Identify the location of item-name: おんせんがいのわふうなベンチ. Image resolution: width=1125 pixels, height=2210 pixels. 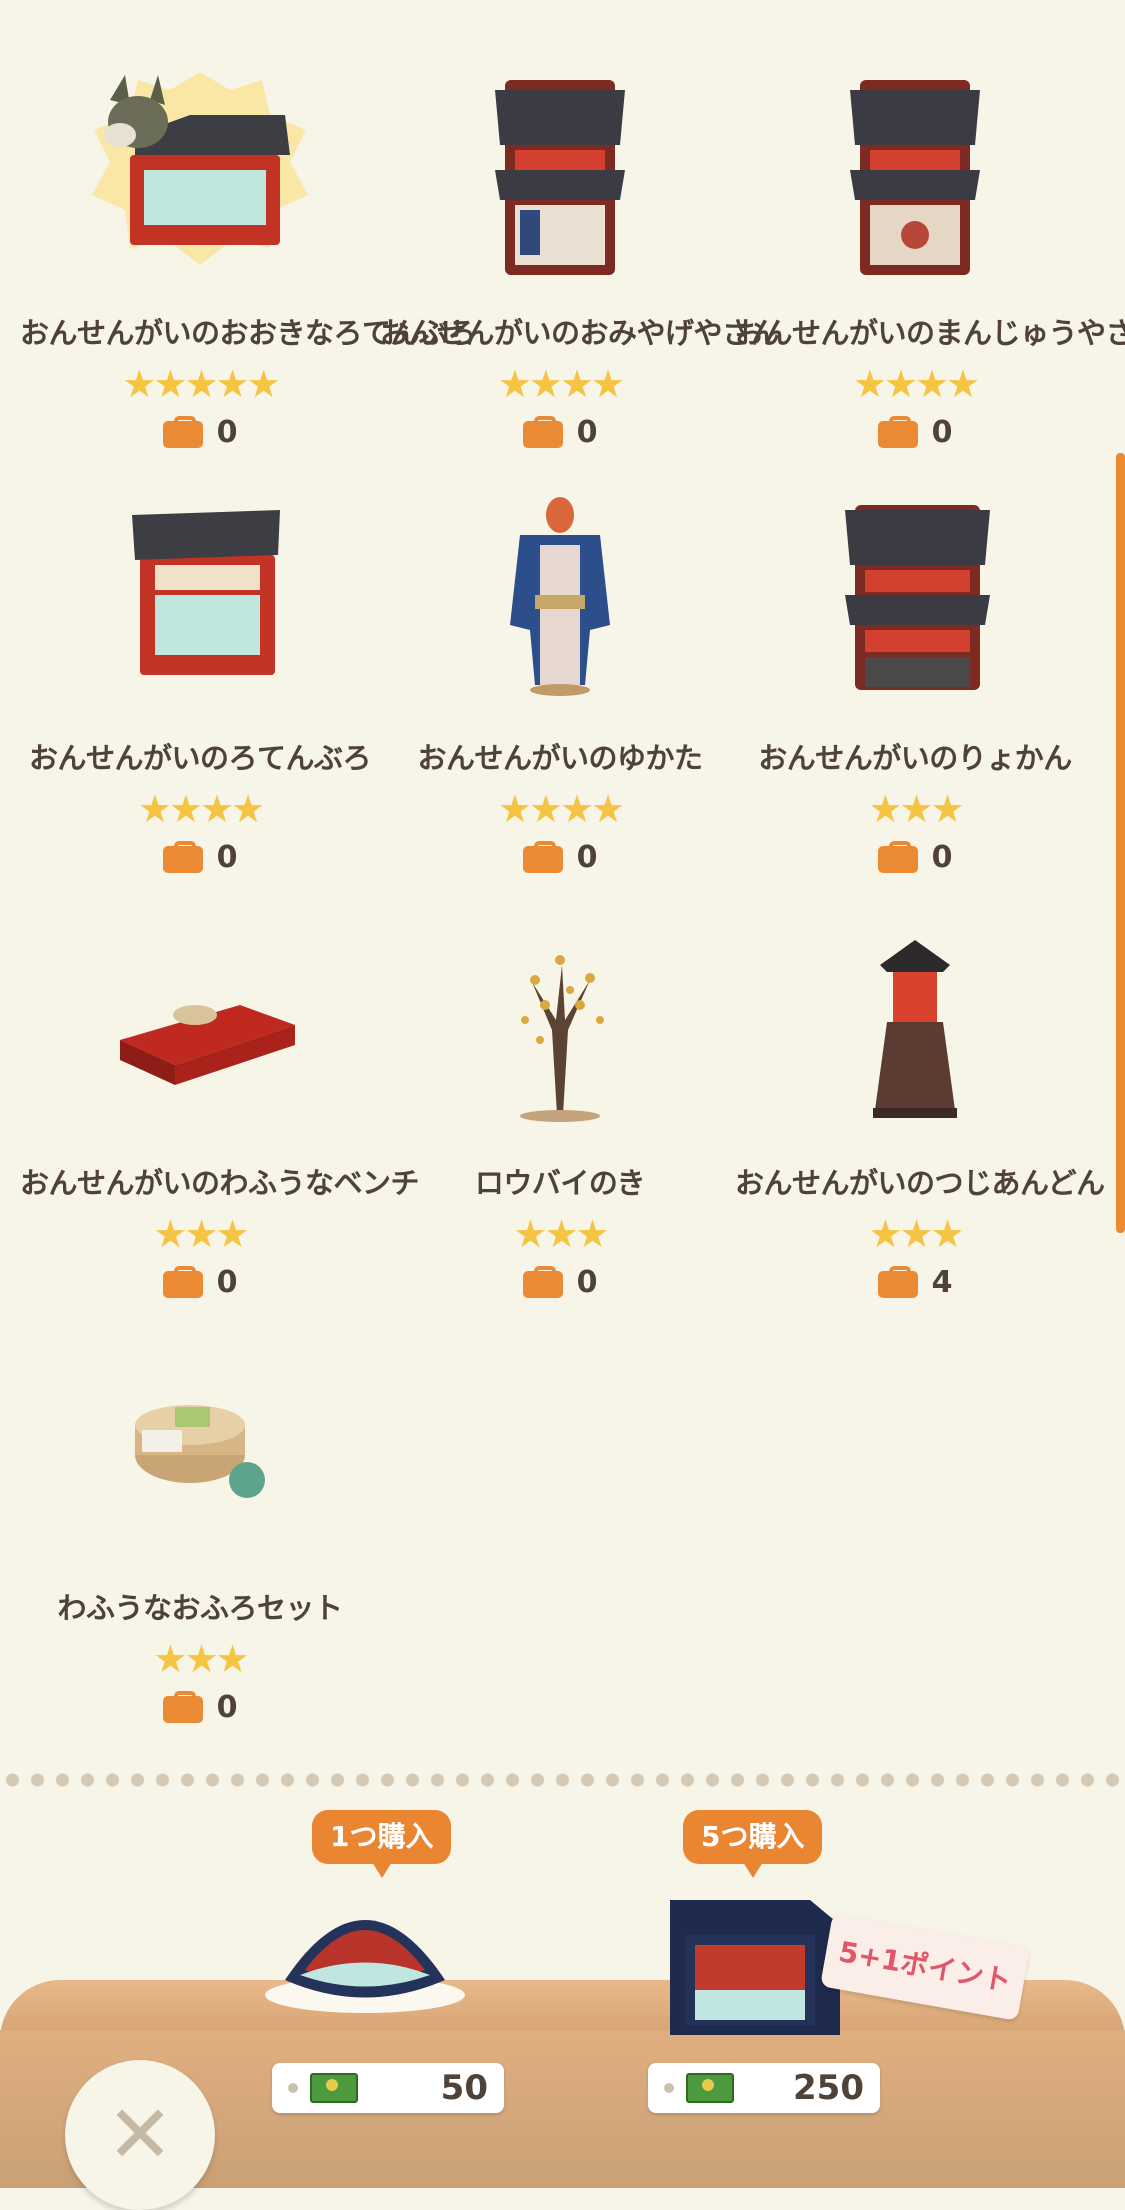
(220, 1183).